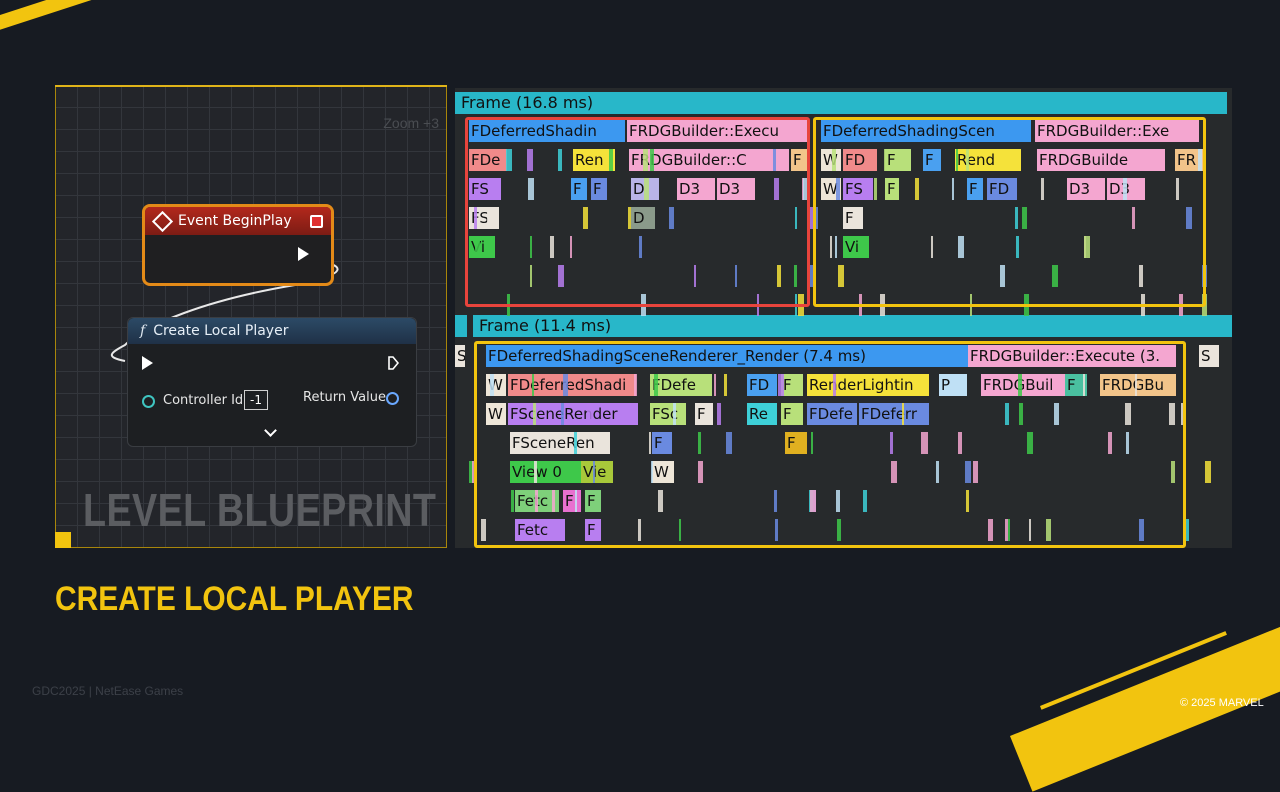  Describe the element at coordinates (108, 691) in the screenshot. I see `footer-event-label: GDC2025 | NetEase Games` at that location.